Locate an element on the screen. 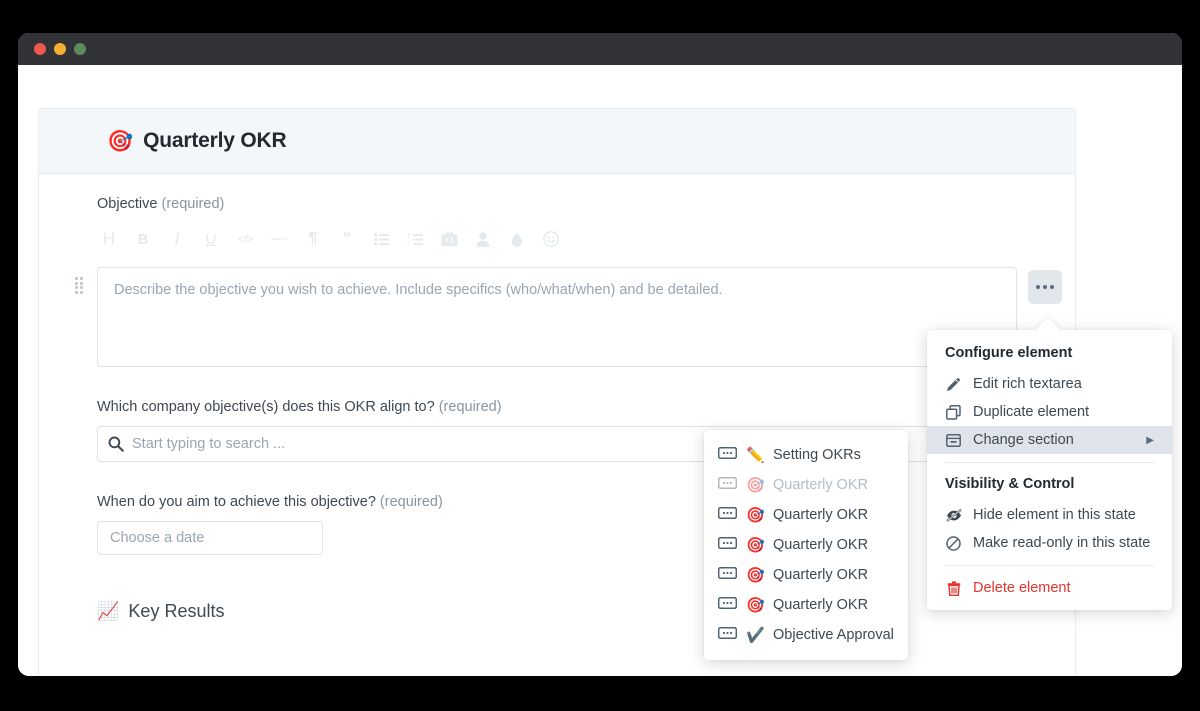  menu-item-label: Change section is located at coordinates (1023, 440).